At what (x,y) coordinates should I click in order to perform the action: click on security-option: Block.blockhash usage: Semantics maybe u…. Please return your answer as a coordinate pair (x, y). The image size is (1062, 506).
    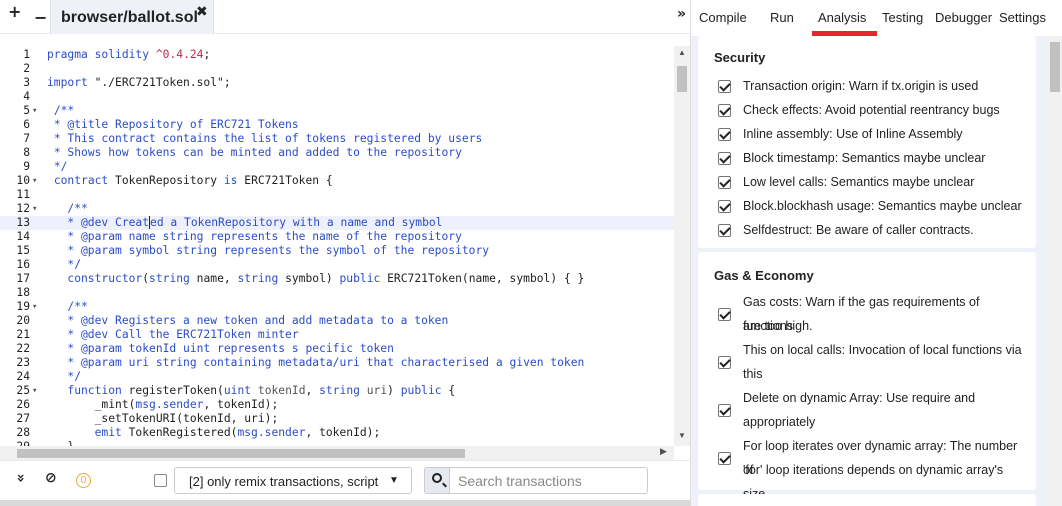
    Looking at the image, I should click on (873, 206).